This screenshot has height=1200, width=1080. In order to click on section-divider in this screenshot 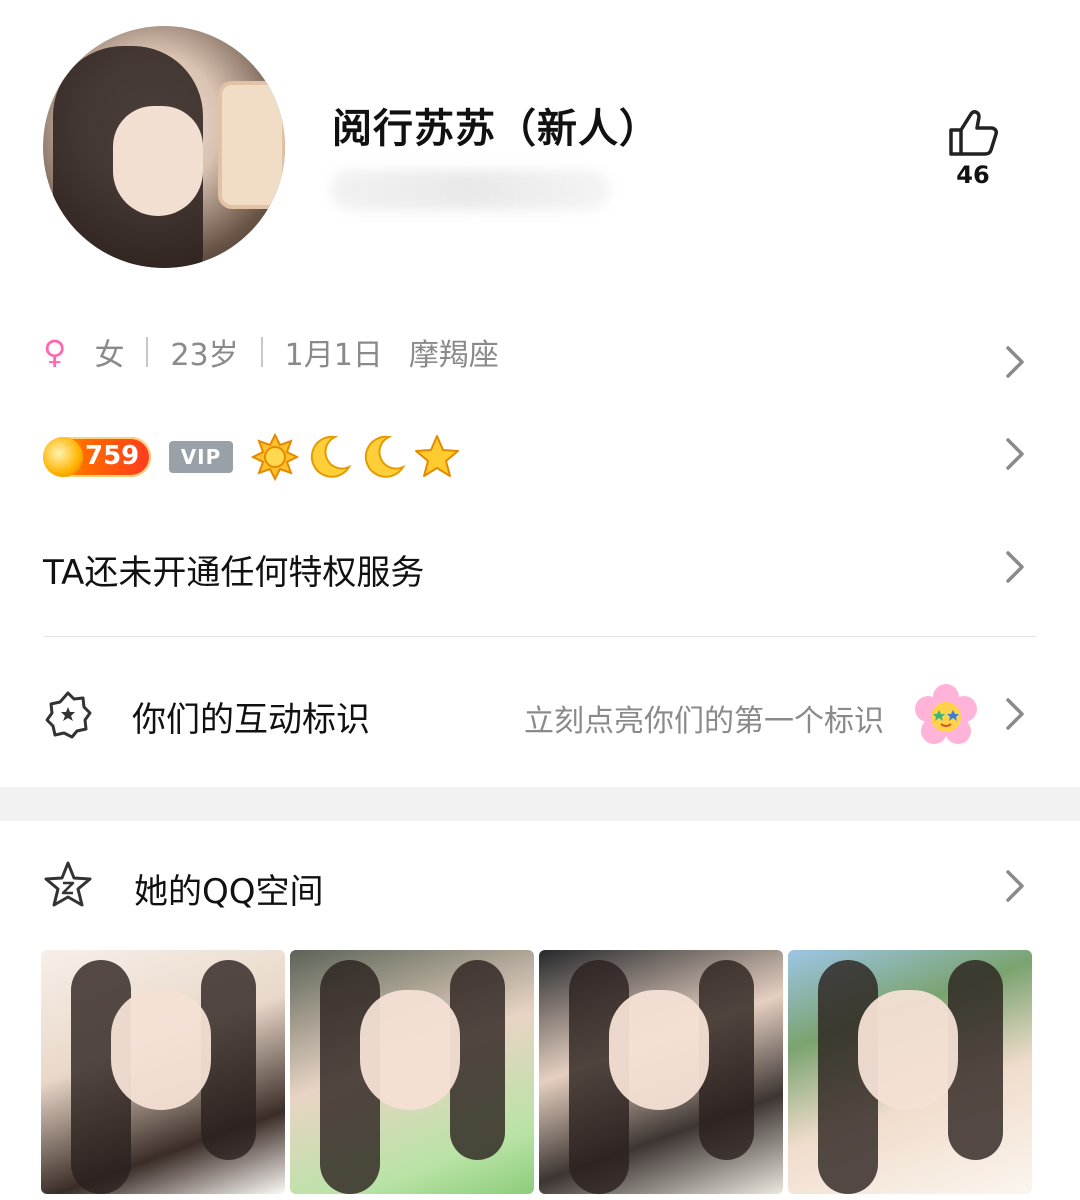, I will do `click(540, 636)`.